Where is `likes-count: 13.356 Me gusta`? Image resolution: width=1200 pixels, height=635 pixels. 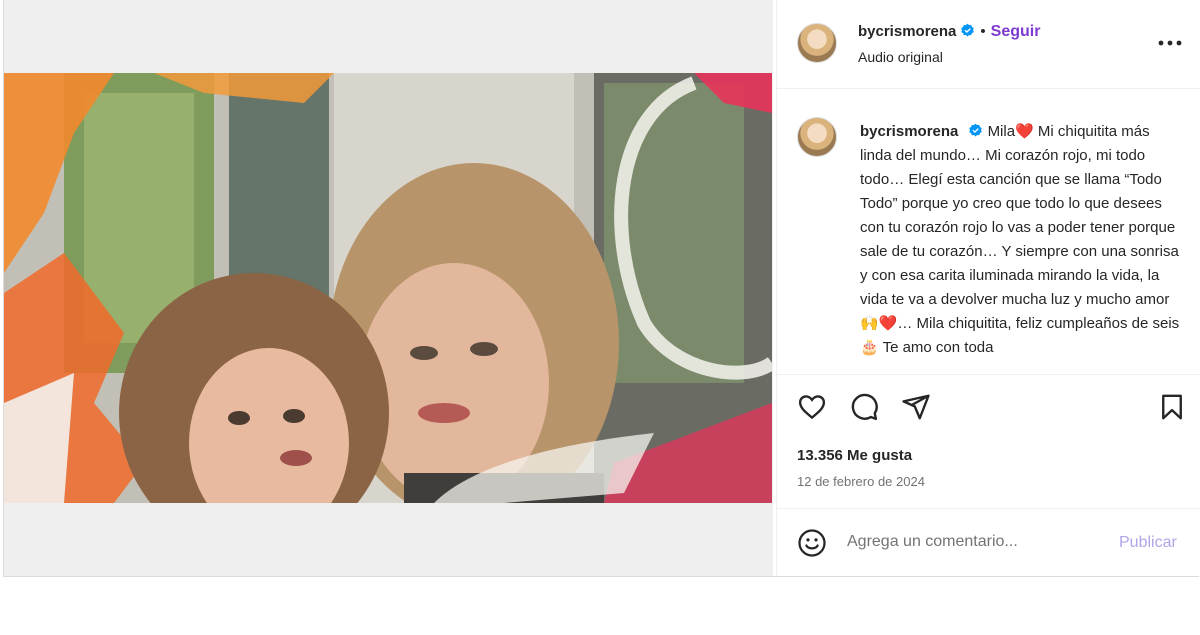
likes-count: 13.356 Me gusta is located at coordinates (854, 455).